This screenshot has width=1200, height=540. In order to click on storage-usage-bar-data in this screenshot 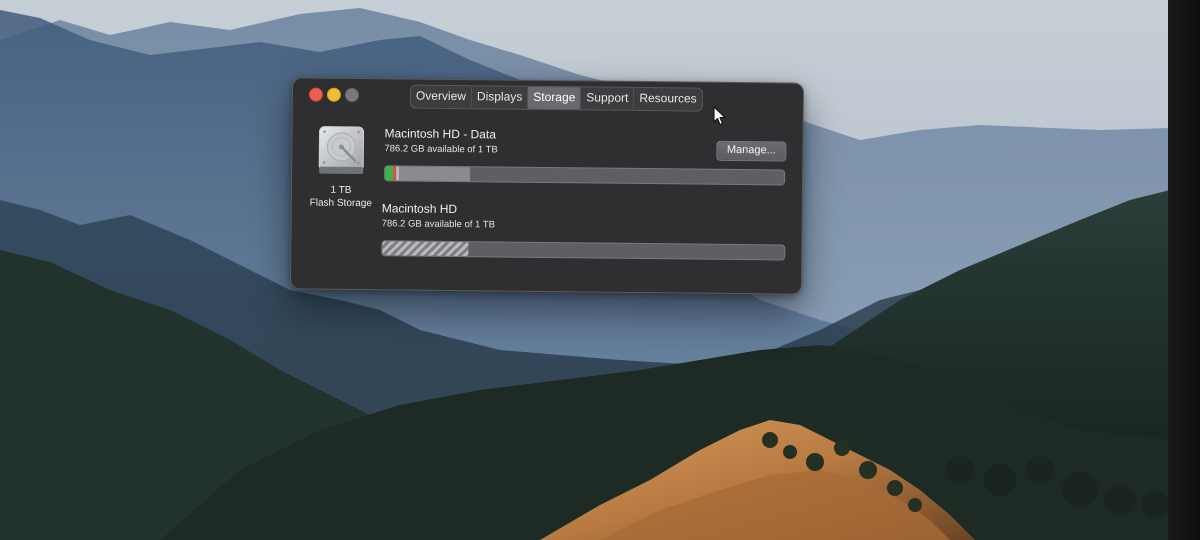, I will do `click(585, 175)`.